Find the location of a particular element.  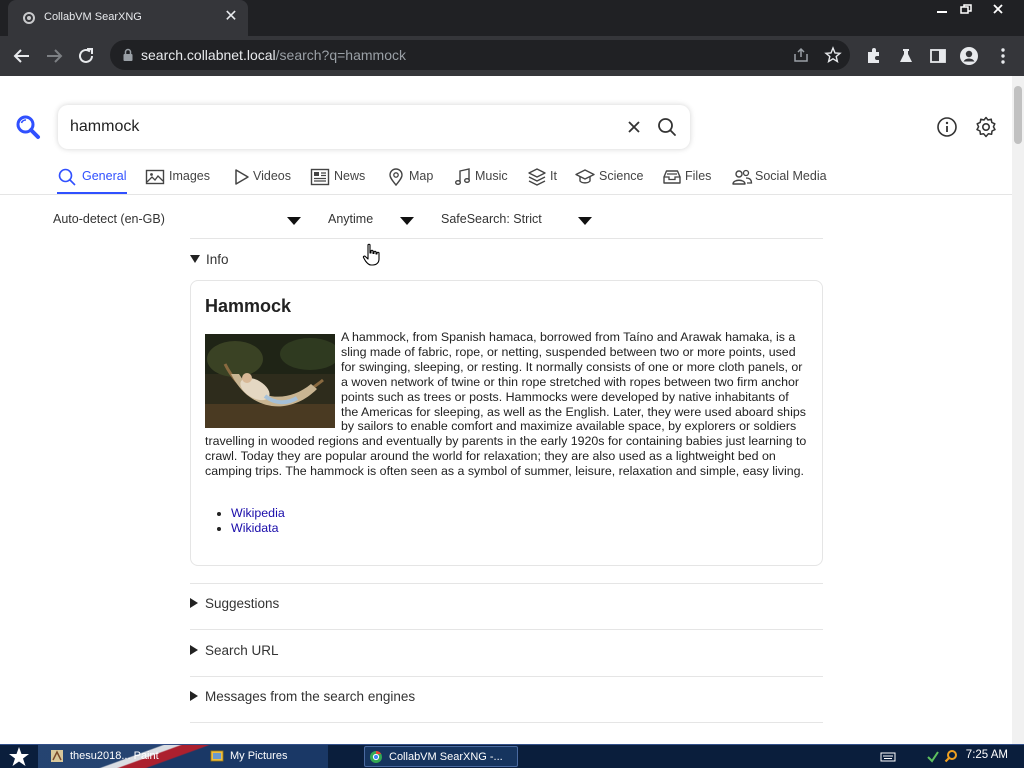

list-item: Wikipedia is located at coordinates (258, 513).